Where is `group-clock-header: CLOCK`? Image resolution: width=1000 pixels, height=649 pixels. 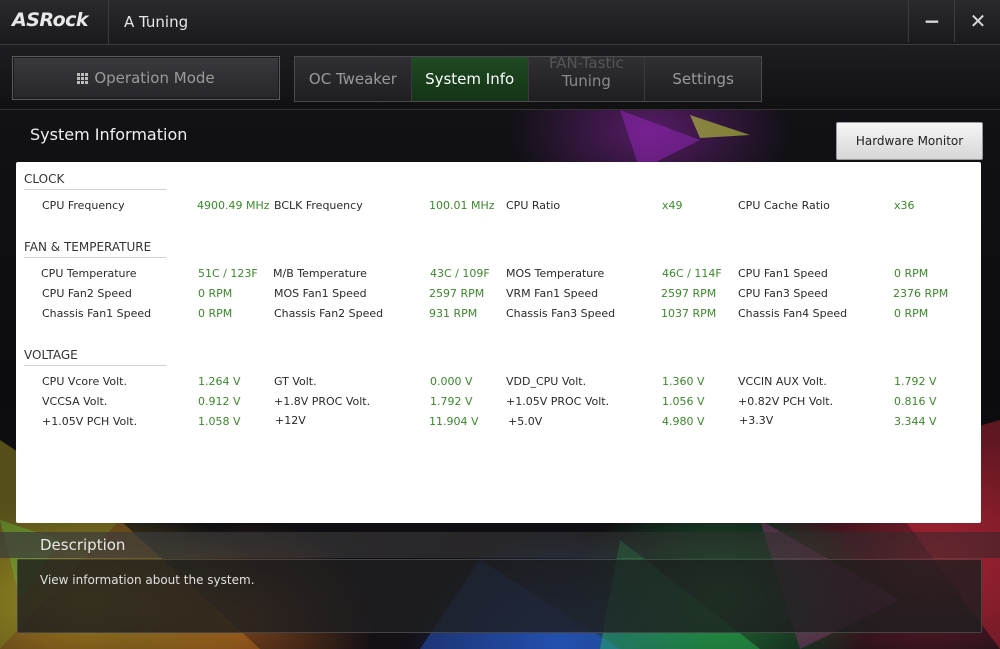 group-clock-header: CLOCK is located at coordinates (95, 181).